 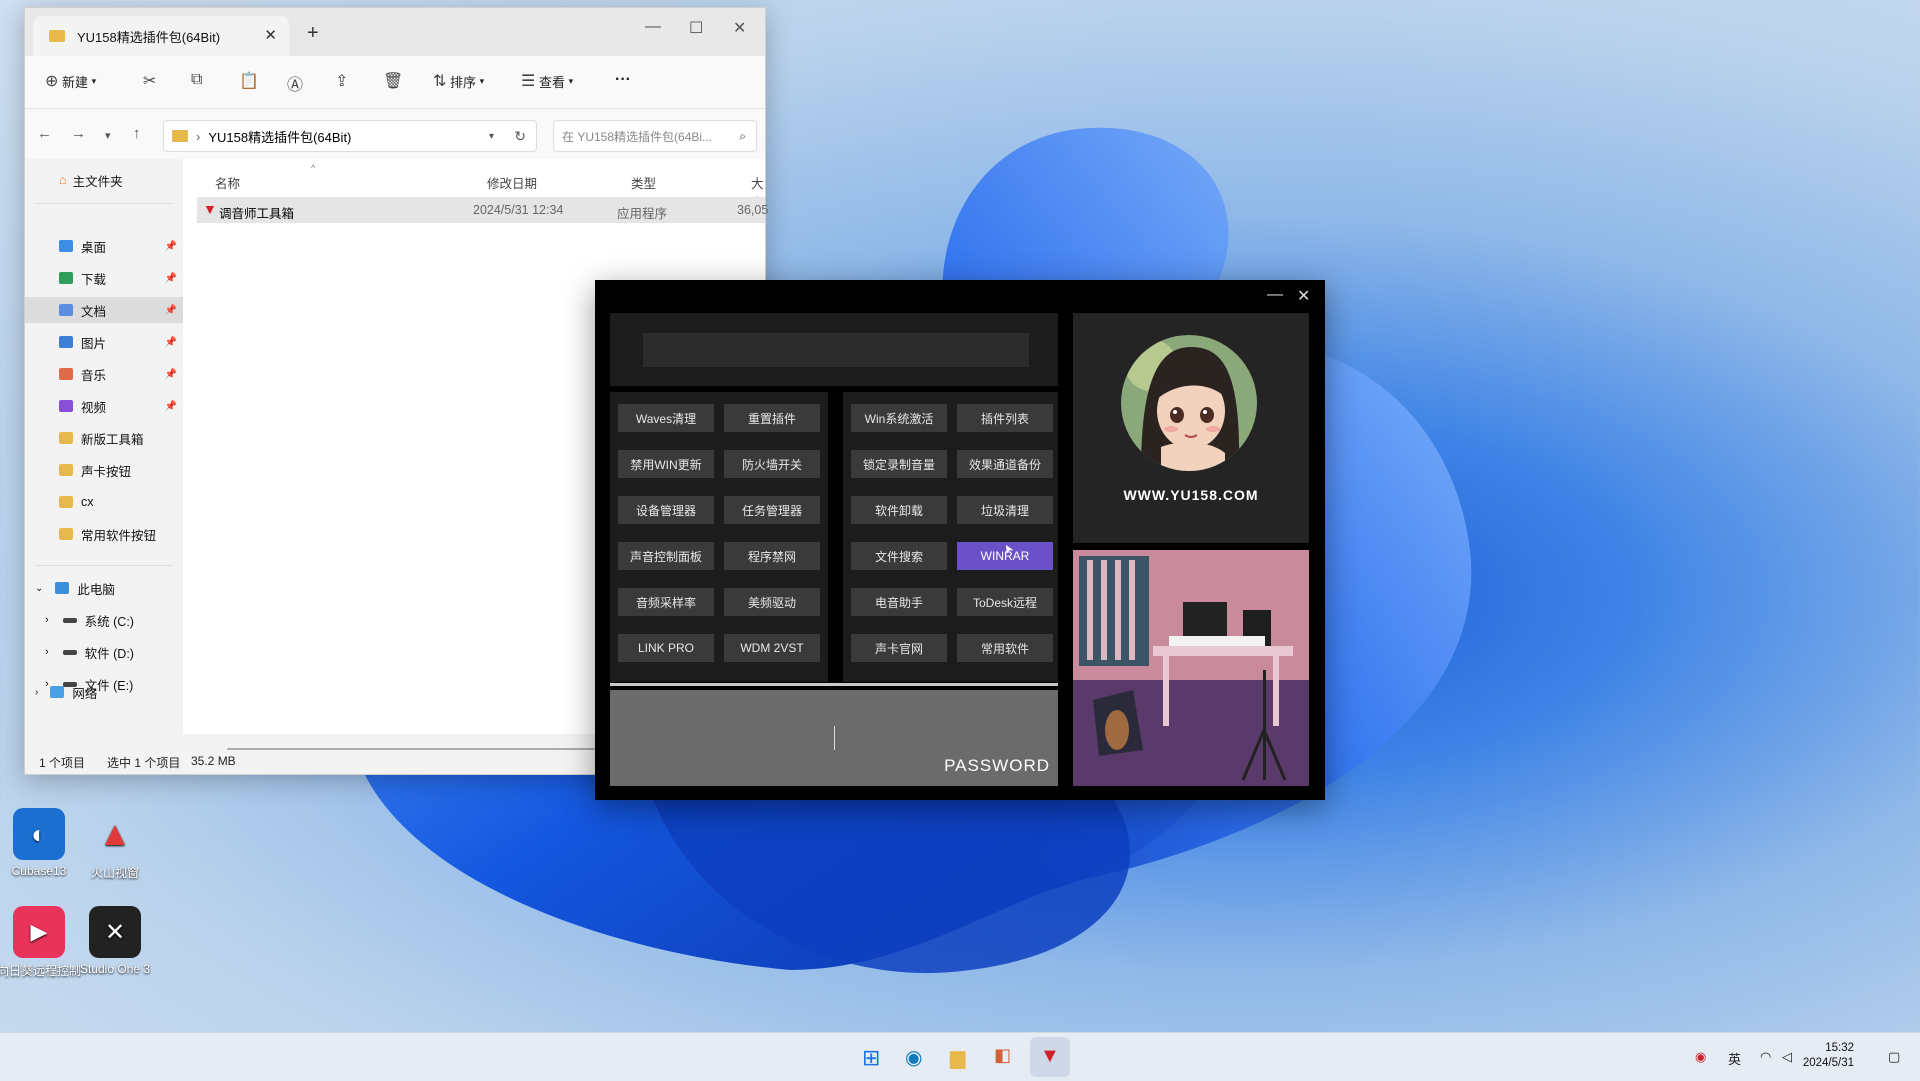 I want to click on rename-icon: Ⓐ, so click(x=295, y=83).